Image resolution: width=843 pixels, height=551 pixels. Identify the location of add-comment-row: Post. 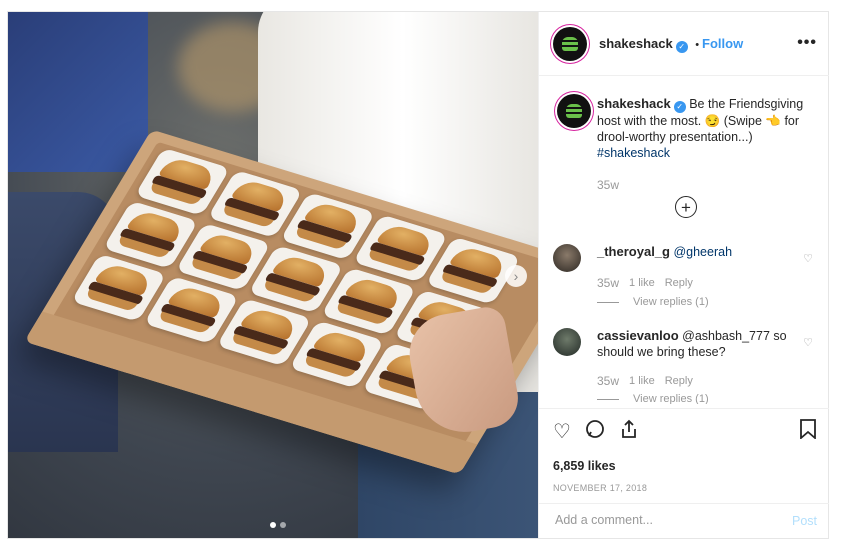
(684, 521).